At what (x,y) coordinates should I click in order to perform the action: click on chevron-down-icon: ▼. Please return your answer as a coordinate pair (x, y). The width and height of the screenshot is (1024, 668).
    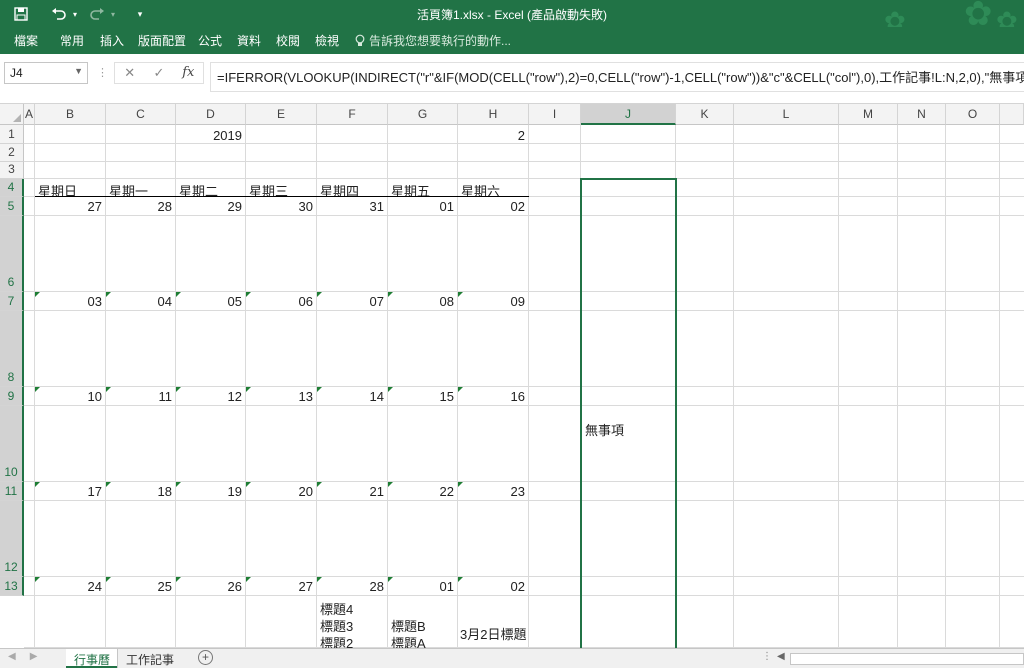
    Looking at the image, I should click on (78, 71).